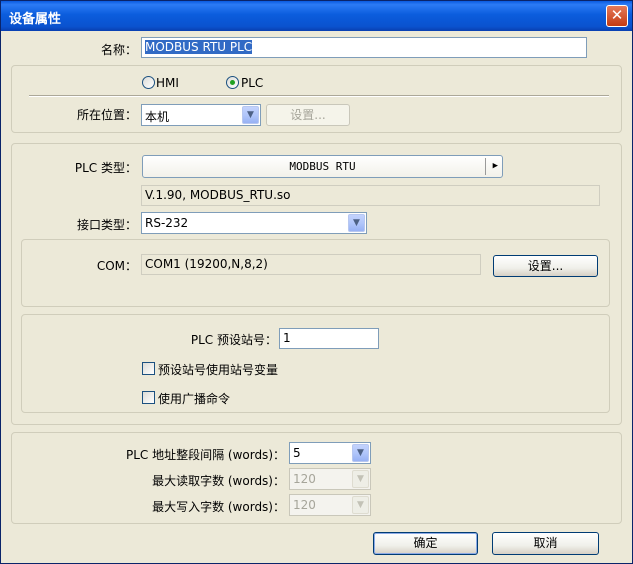 The width and height of the screenshot is (633, 564). I want to click on name-value: MODBUS RTU PLC, so click(199, 47).